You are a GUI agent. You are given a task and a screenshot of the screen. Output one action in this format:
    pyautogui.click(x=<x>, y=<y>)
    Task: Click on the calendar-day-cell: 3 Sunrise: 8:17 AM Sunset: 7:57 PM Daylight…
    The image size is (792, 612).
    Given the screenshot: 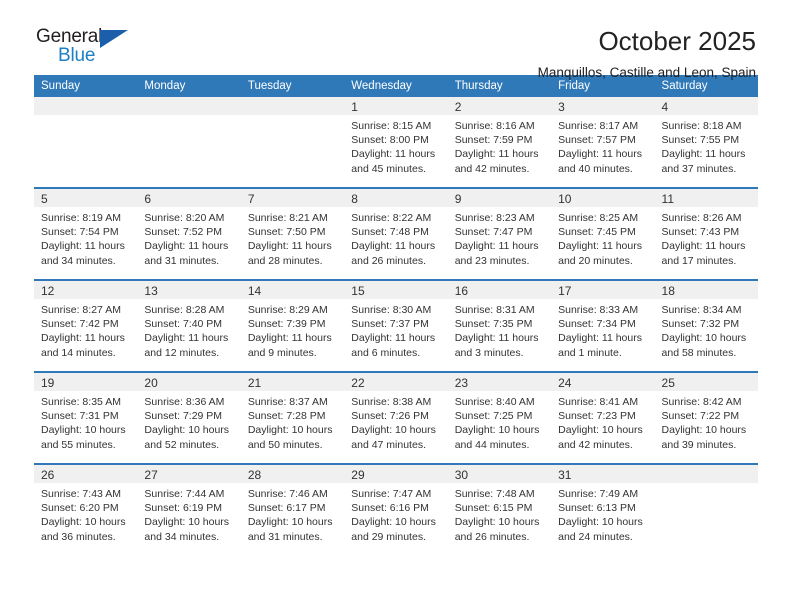 What is the action you would take?
    pyautogui.click(x=603, y=142)
    